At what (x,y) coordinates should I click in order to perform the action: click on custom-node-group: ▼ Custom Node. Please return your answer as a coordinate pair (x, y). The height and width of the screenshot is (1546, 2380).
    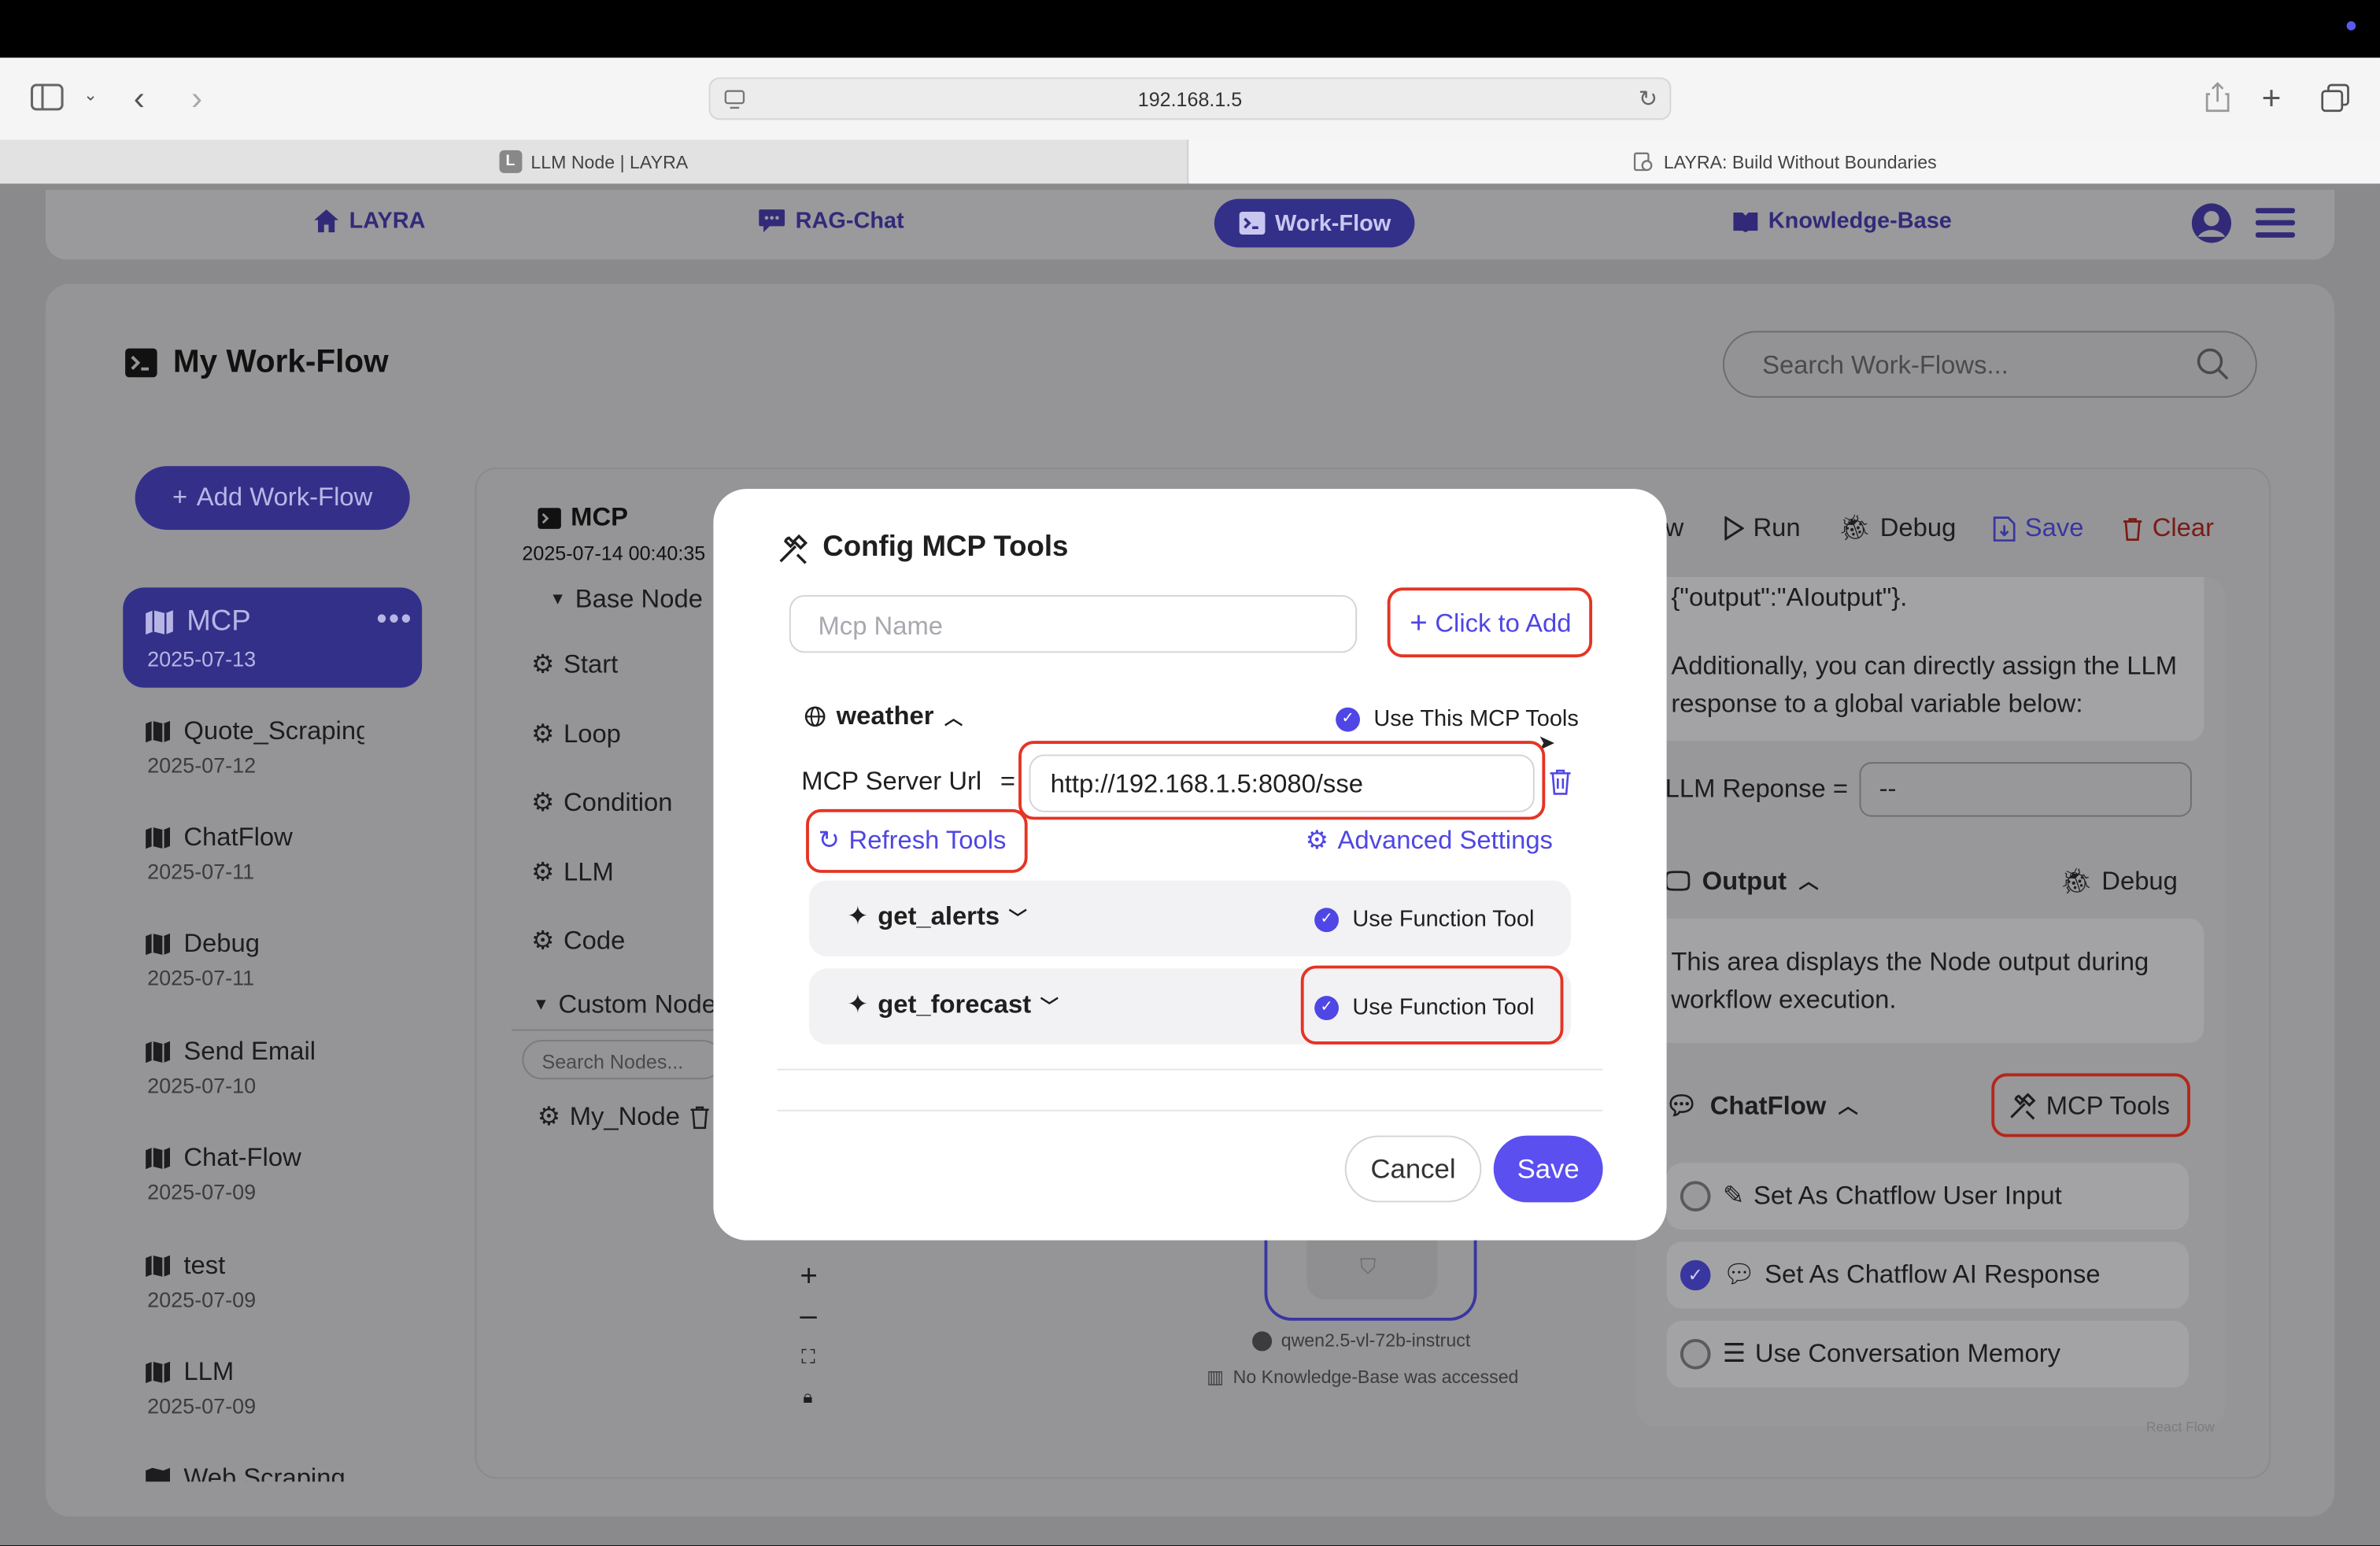
    Looking at the image, I should click on (624, 1004).